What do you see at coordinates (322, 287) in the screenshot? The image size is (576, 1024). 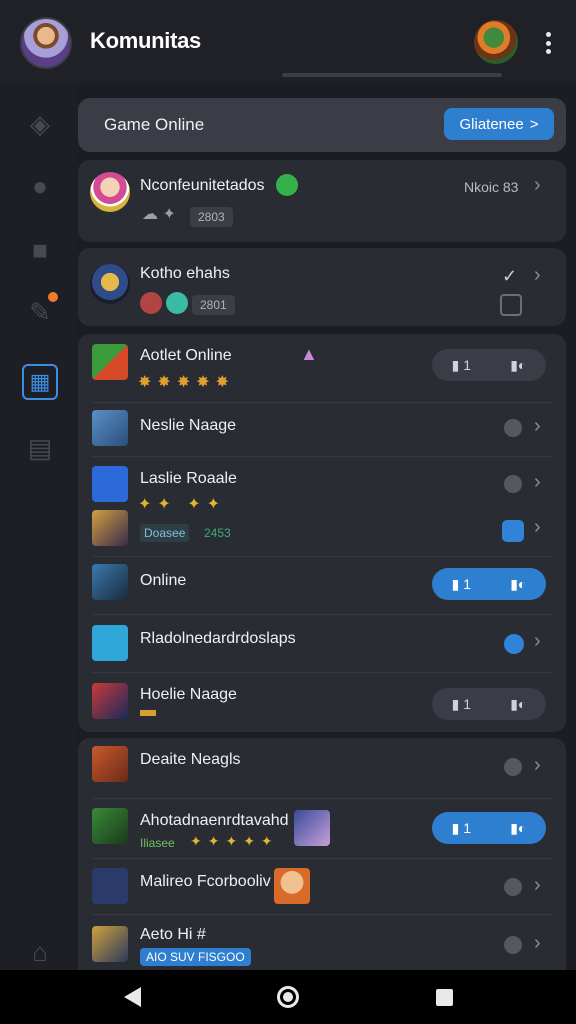 I see `featured-card-2: Kotho ehahs 2801 ✓ ›` at bounding box center [322, 287].